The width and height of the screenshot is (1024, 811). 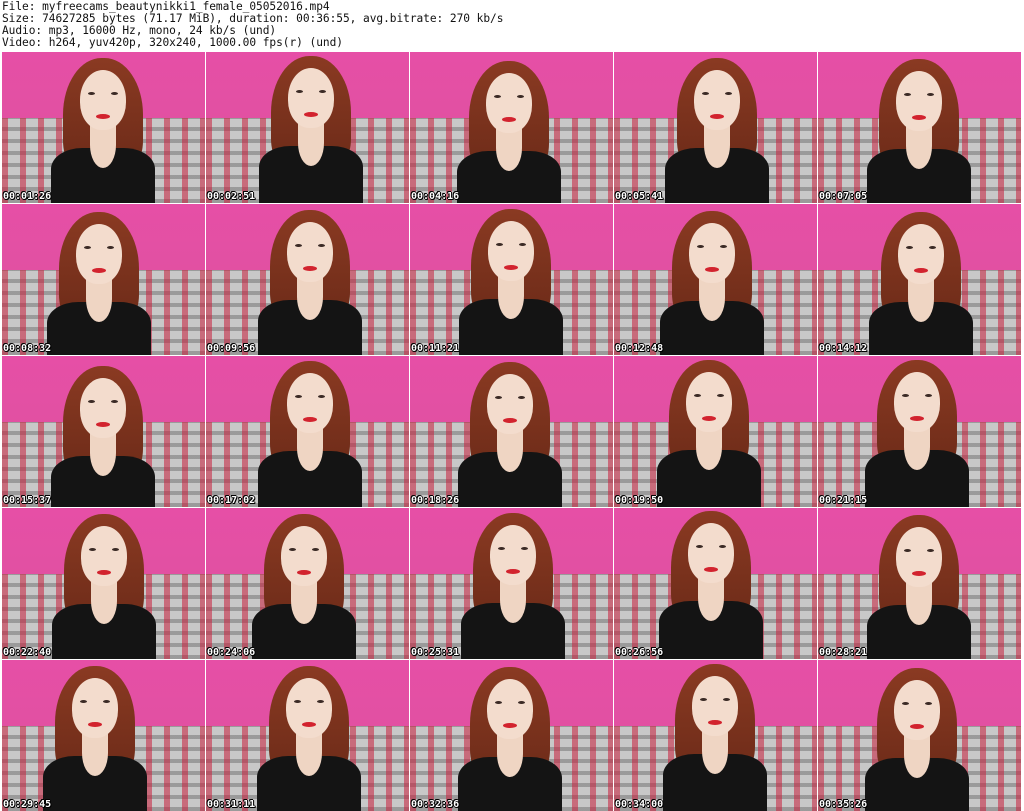 What do you see at coordinates (435, 804) in the screenshot?
I see `thumbnail-timestamp: 00:32:36` at bounding box center [435, 804].